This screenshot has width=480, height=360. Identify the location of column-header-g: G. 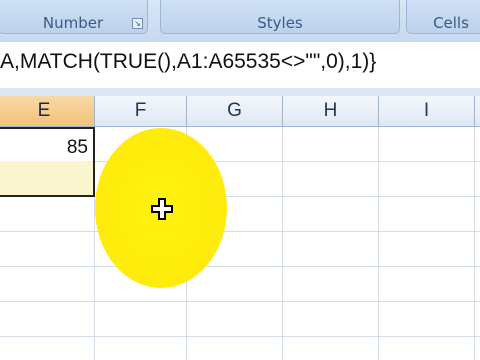
(235, 111).